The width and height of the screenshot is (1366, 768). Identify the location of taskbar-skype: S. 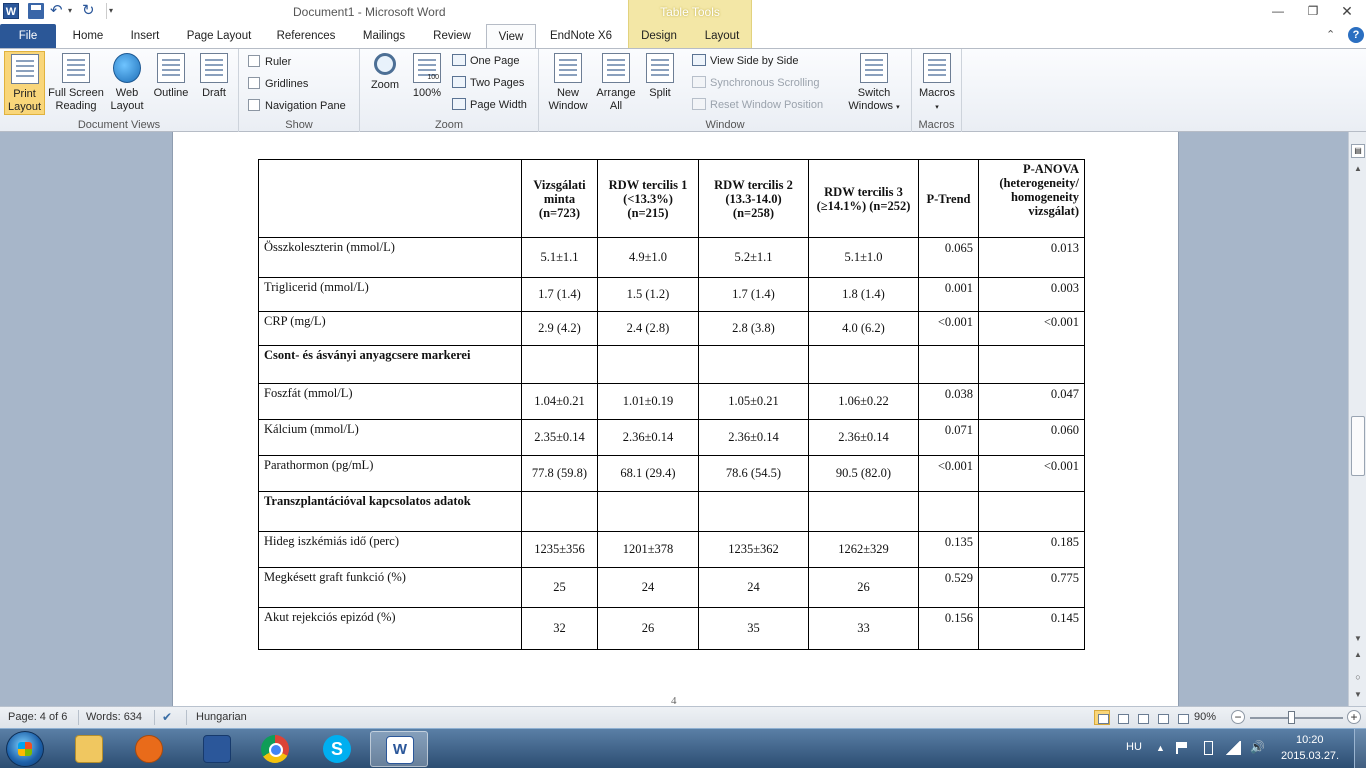
(337, 749).